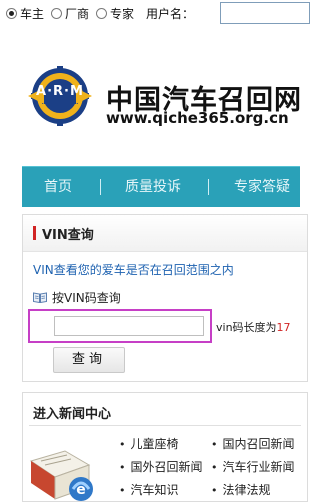 The height and width of the screenshot is (503, 320). What do you see at coordinates (81, 490) in the screenshot?
I see `svg-text: e` at bounding box center [81, 490].